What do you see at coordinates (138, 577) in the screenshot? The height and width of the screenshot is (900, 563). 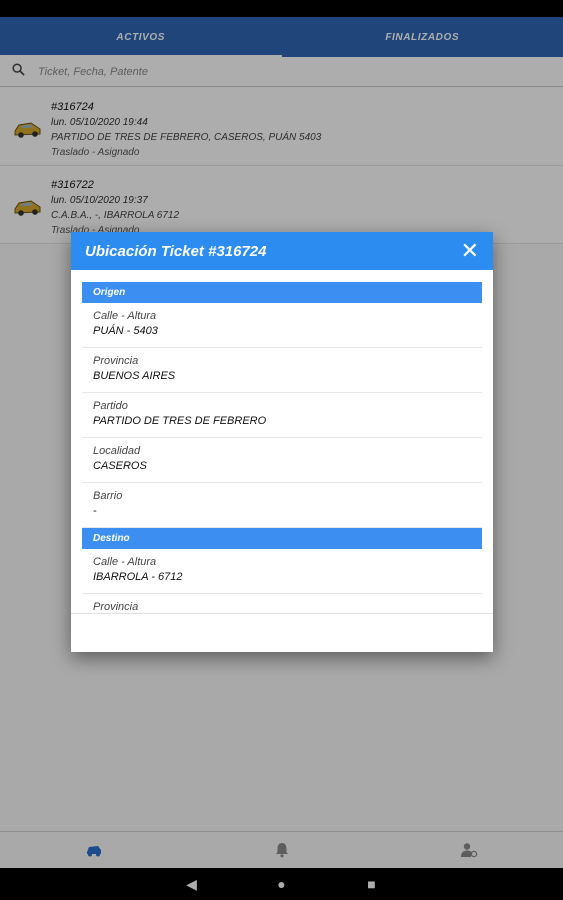 I see `field-value: IBARROLA - 6712` at bounding box center [138, 577].